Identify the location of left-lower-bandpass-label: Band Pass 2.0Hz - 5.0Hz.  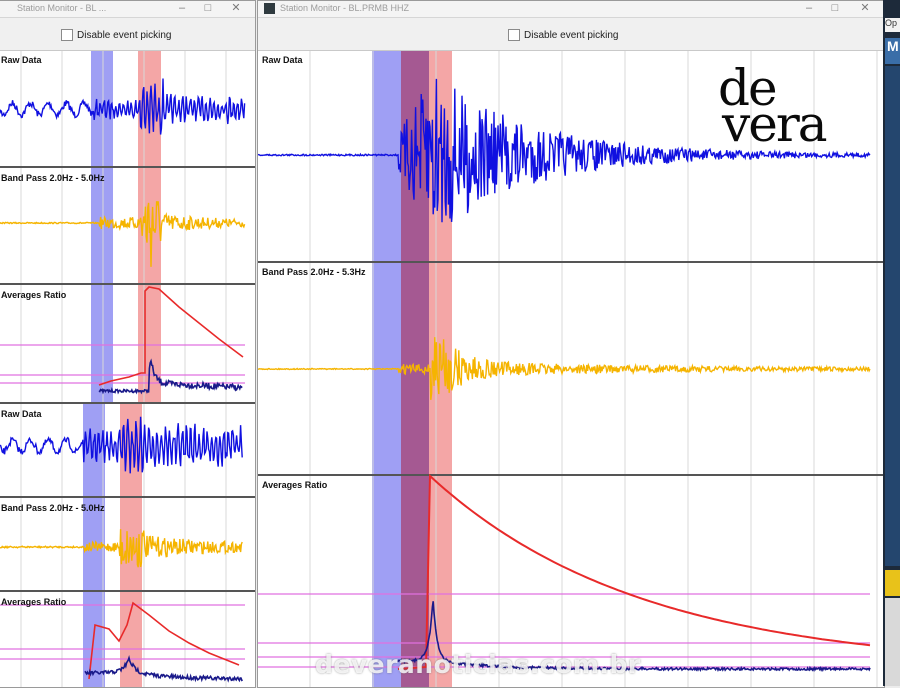
(53, 508).